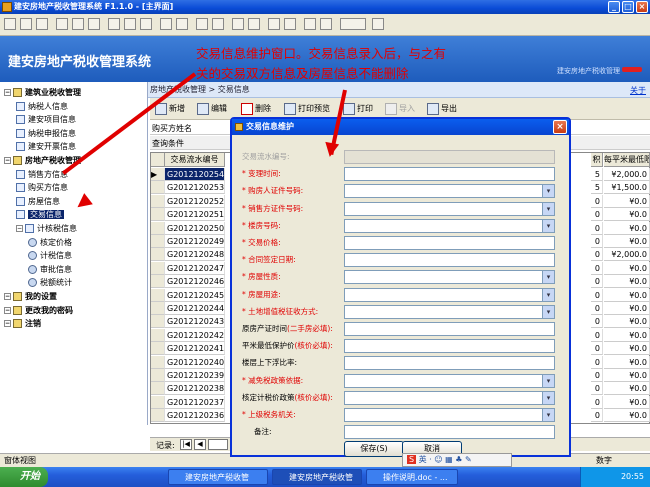 The image size is (650, 487). Describe the element at coordinates (255, 109) in the screenshot. I see `delete-button: 删除` at that location.